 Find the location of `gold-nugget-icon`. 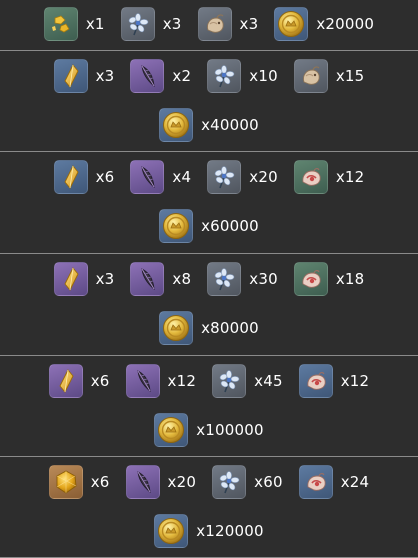

gold-nugget-icon is located at coordinates (61, 24).